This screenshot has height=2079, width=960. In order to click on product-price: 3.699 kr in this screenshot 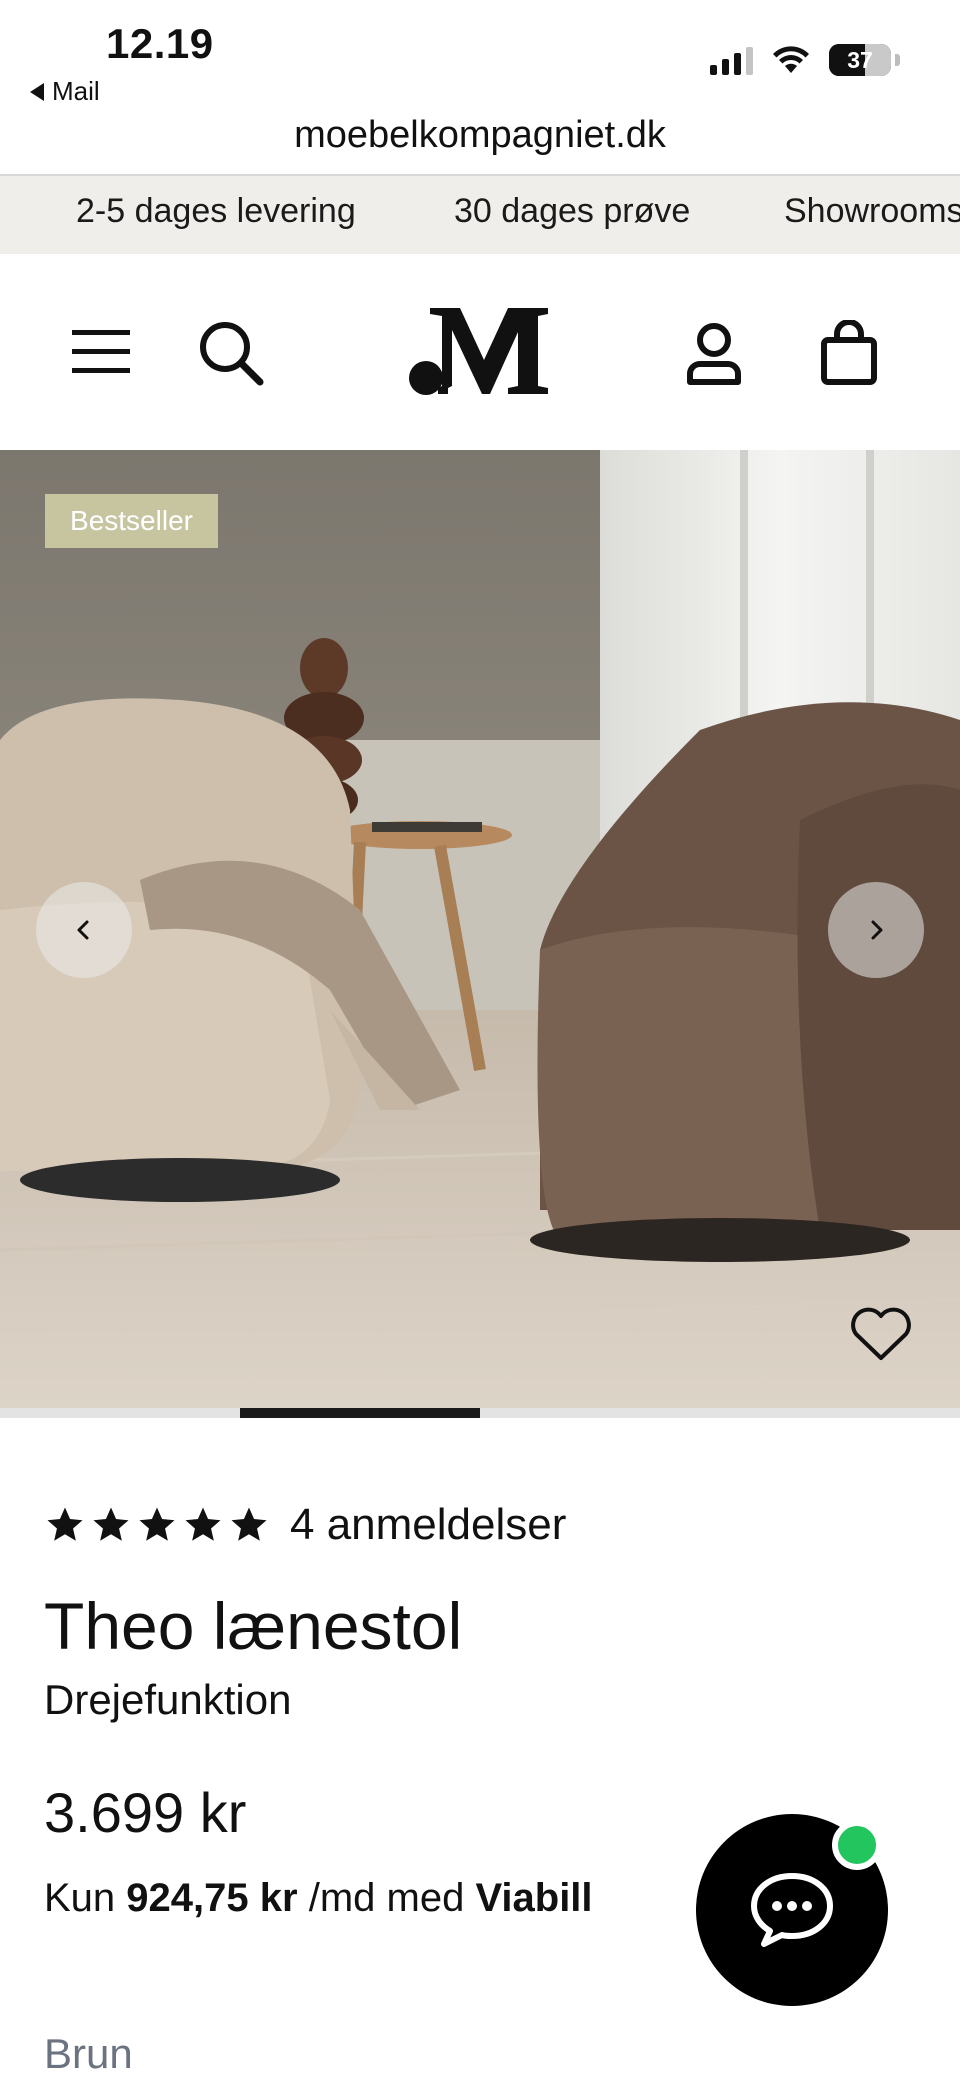, I will do `click(145, 1812)`.